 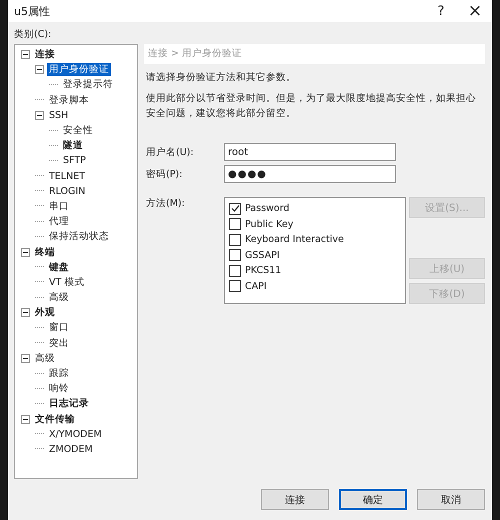 I want to click on method-label: 方法(M):, so click(x=165, y=203).